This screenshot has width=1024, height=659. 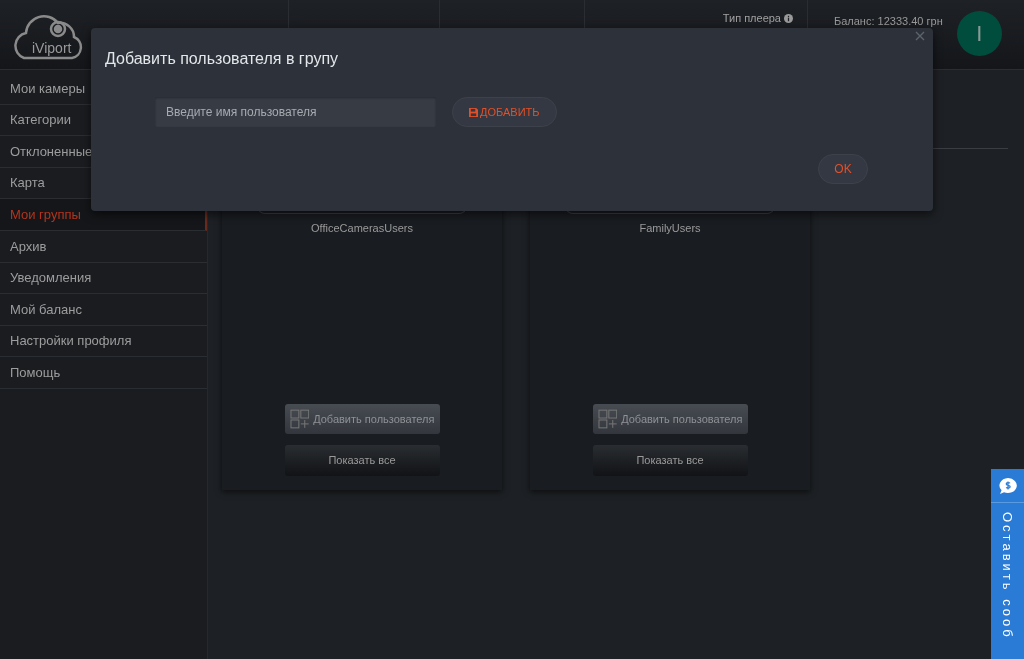 I want to click on group-name: OfficeCamerasUsers, so click(x=362, y=228).